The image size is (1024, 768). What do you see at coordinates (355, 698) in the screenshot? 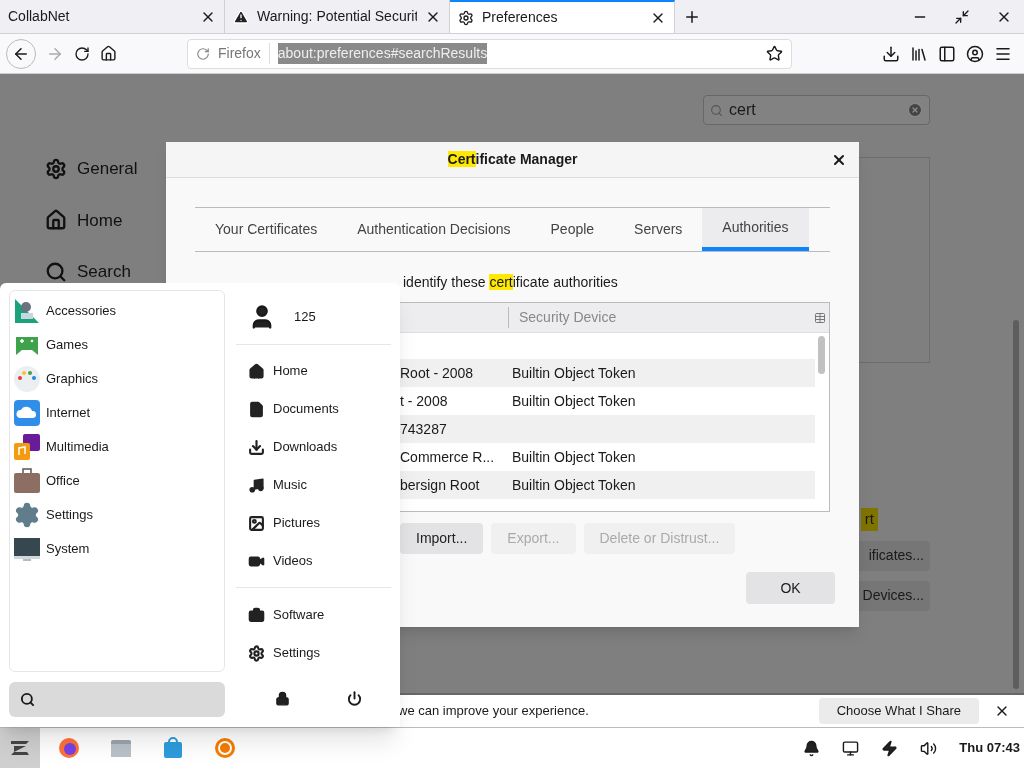
I see `power-icon` at bounding box center [355, 698].